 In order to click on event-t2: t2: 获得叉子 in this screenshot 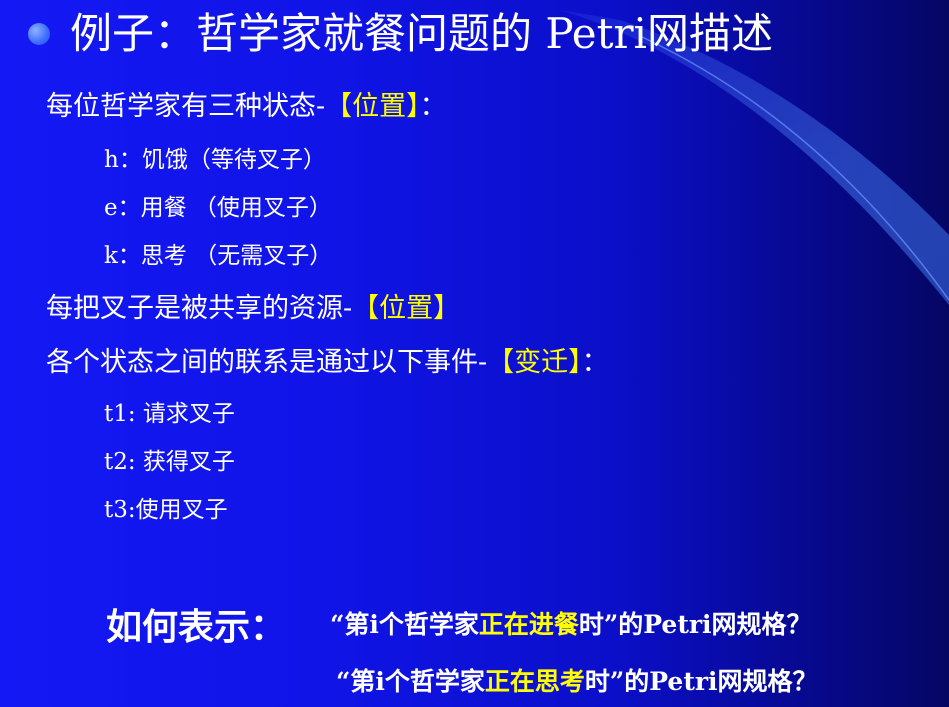, I will do `click(169, 462)`.